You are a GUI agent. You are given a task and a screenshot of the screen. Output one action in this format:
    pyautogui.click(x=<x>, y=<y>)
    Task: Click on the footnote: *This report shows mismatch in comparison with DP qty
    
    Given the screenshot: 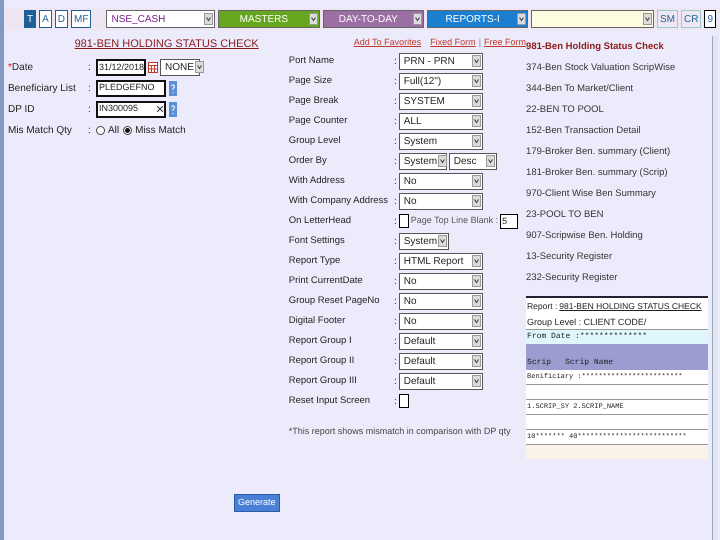 What is the action you would take?
    pyautogui.click(x=400, y=431)
    